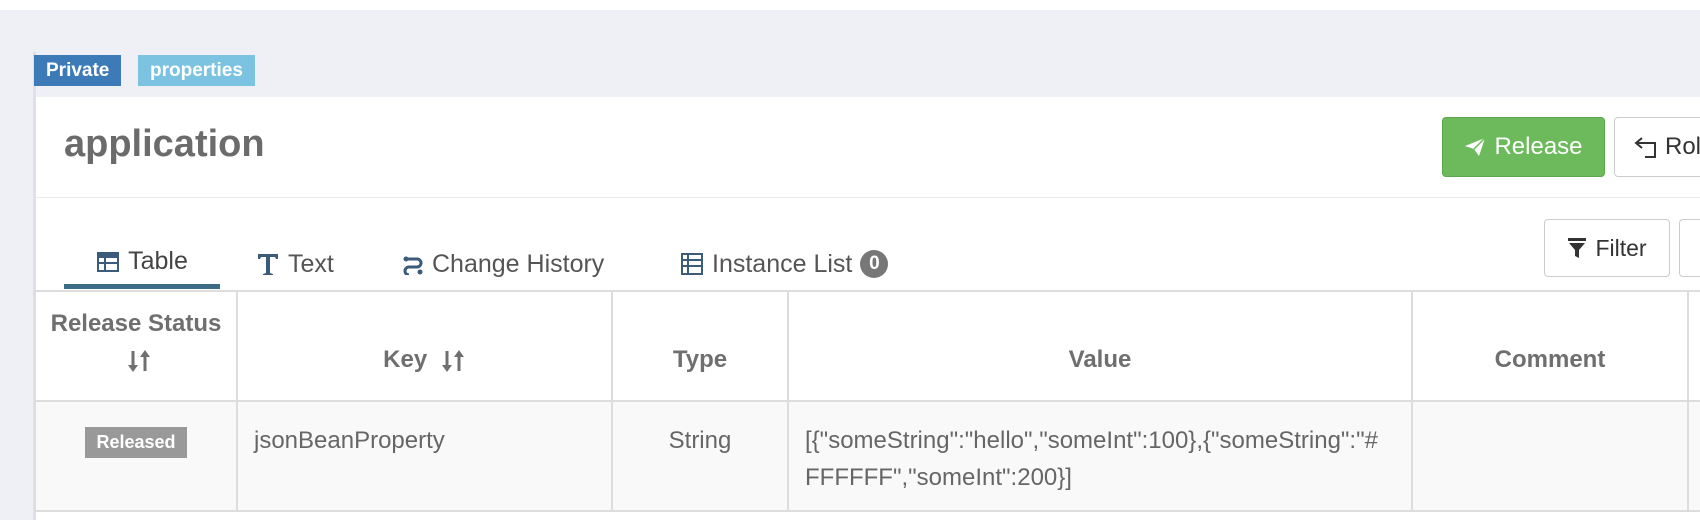 This screenshot has height=520, width=1700. Describe the element at coordinates (1550, 456) in the screenshot. I see `cell-comment` at that location.